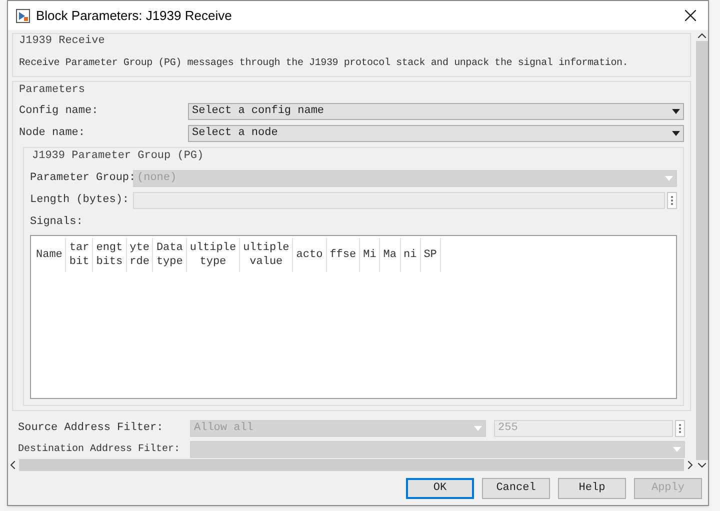 The height and width of the screenshot is (511, 720). I want to click on field-label: Source Address Filter:, so click(91, 428).